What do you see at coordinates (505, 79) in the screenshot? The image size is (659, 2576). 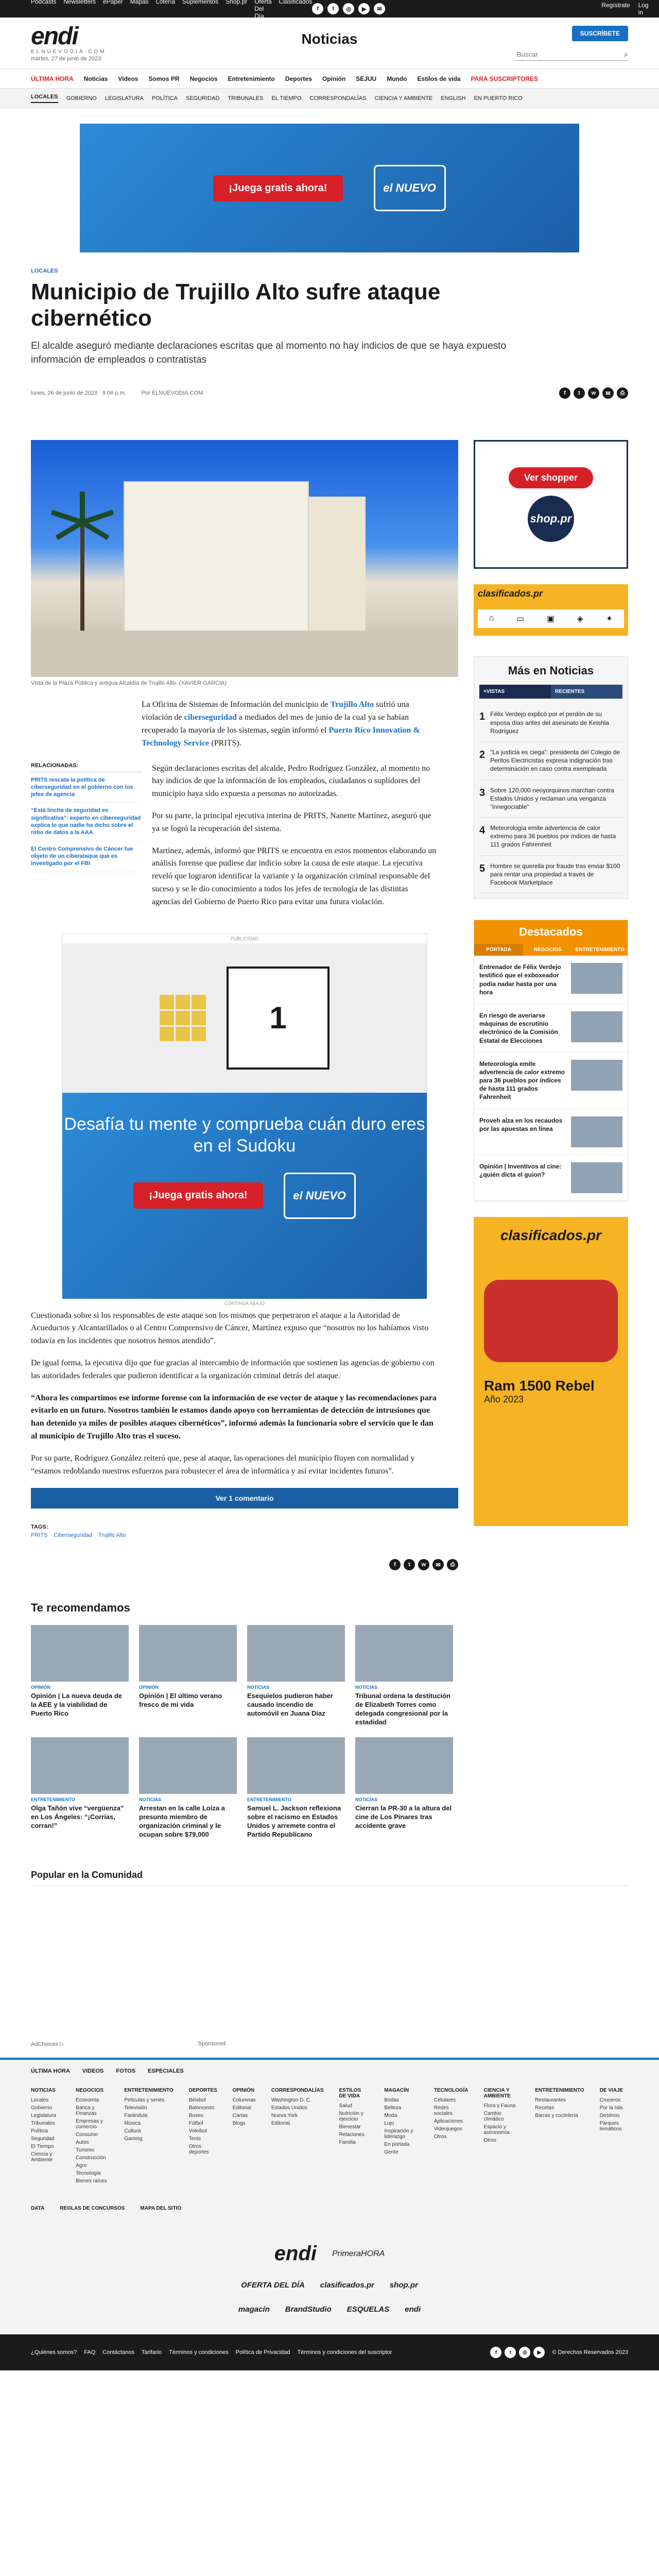 I see `nav-suscriptores: PARA SUSCRIPTORES` at bounding box center [505, 79].